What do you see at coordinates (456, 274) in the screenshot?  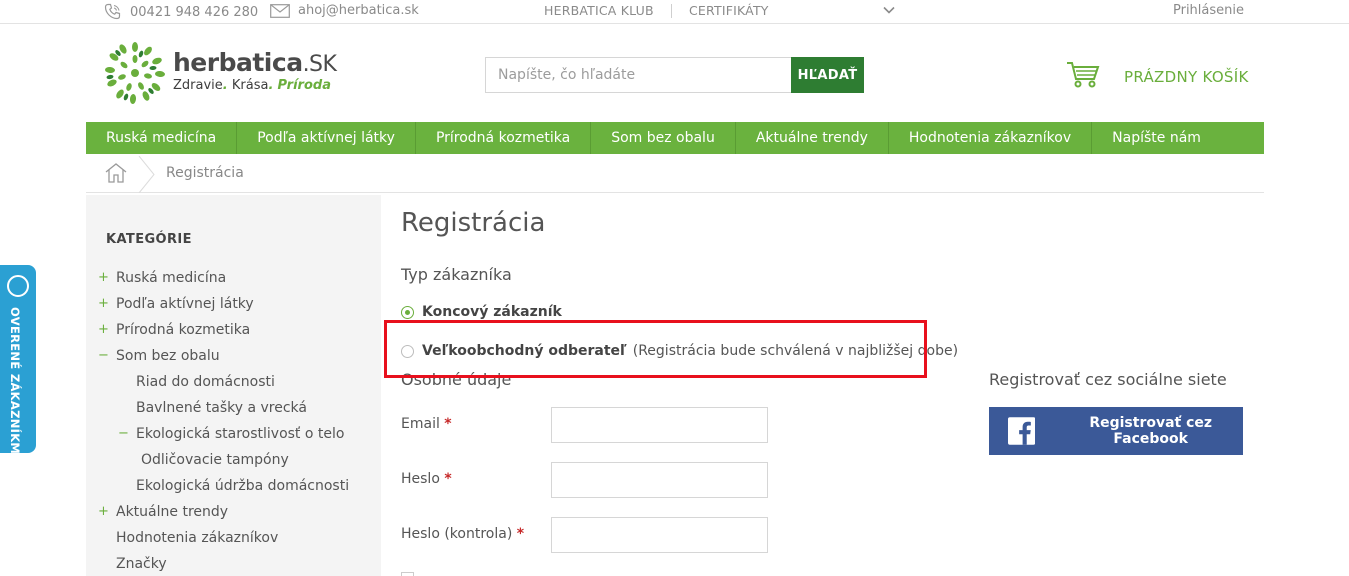 I see `customer-type-label: Typ zákazníka` at bounding box center [456, 274].